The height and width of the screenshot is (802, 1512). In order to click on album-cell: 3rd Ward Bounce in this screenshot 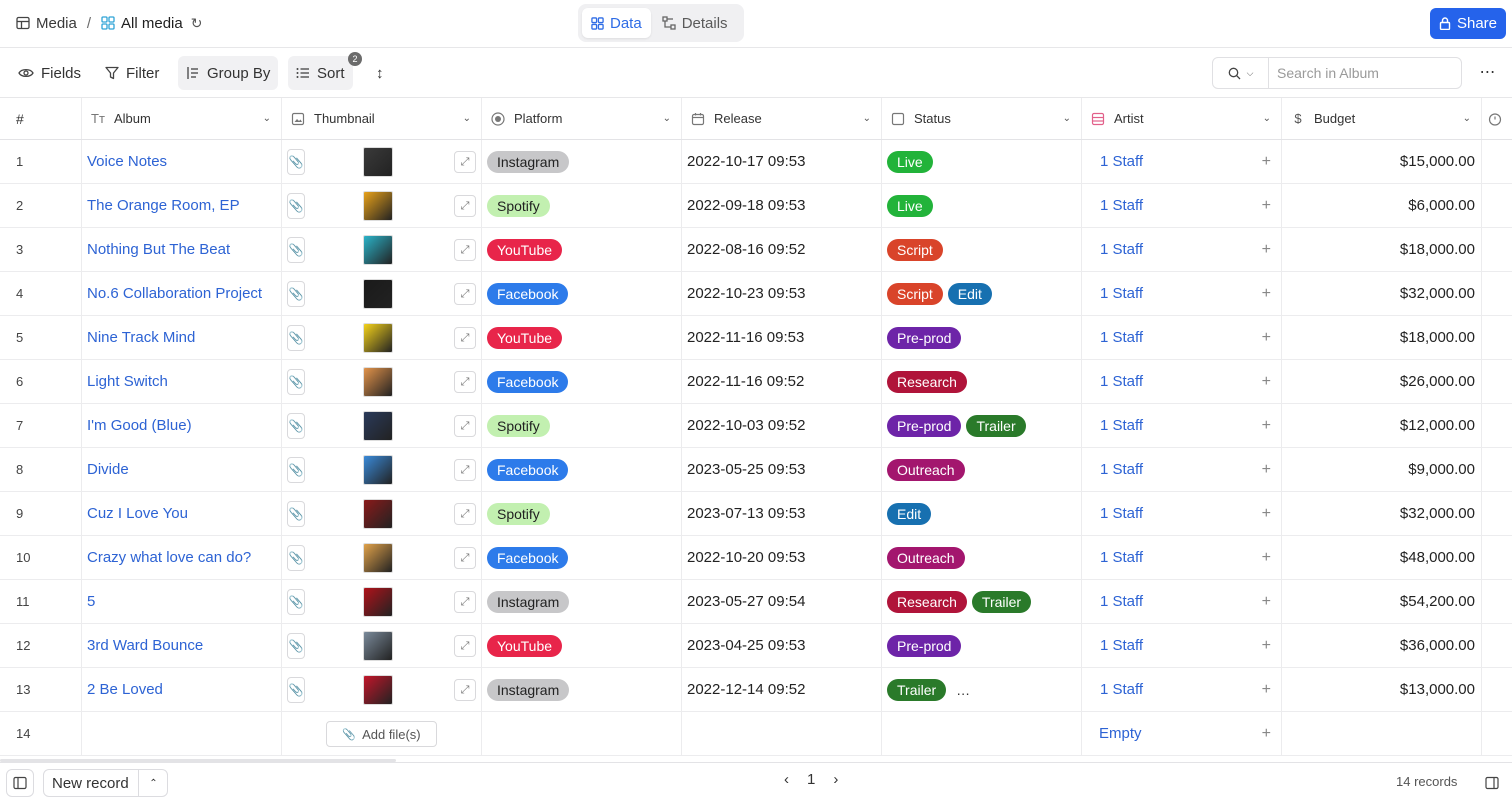, I will do `click(182, 645)`.